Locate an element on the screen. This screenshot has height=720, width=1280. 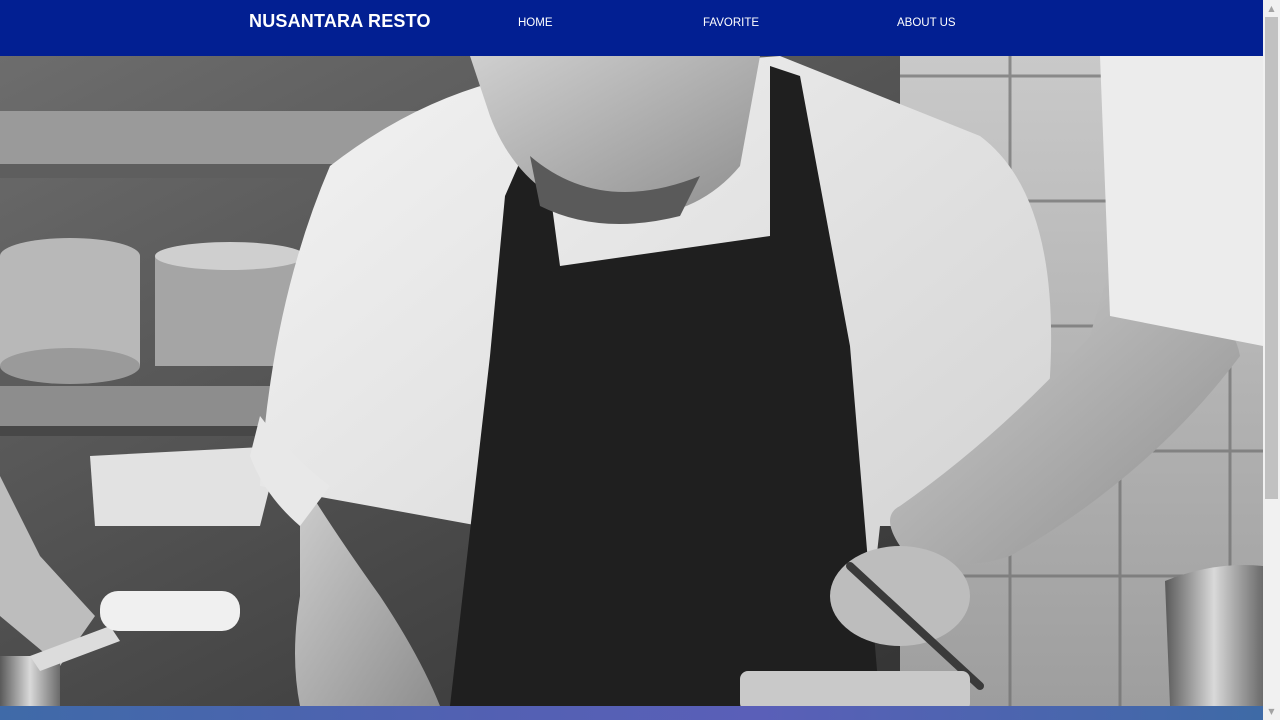
scroll-up-arrow-icon: ▲ is located at coordinates (1271, 8).